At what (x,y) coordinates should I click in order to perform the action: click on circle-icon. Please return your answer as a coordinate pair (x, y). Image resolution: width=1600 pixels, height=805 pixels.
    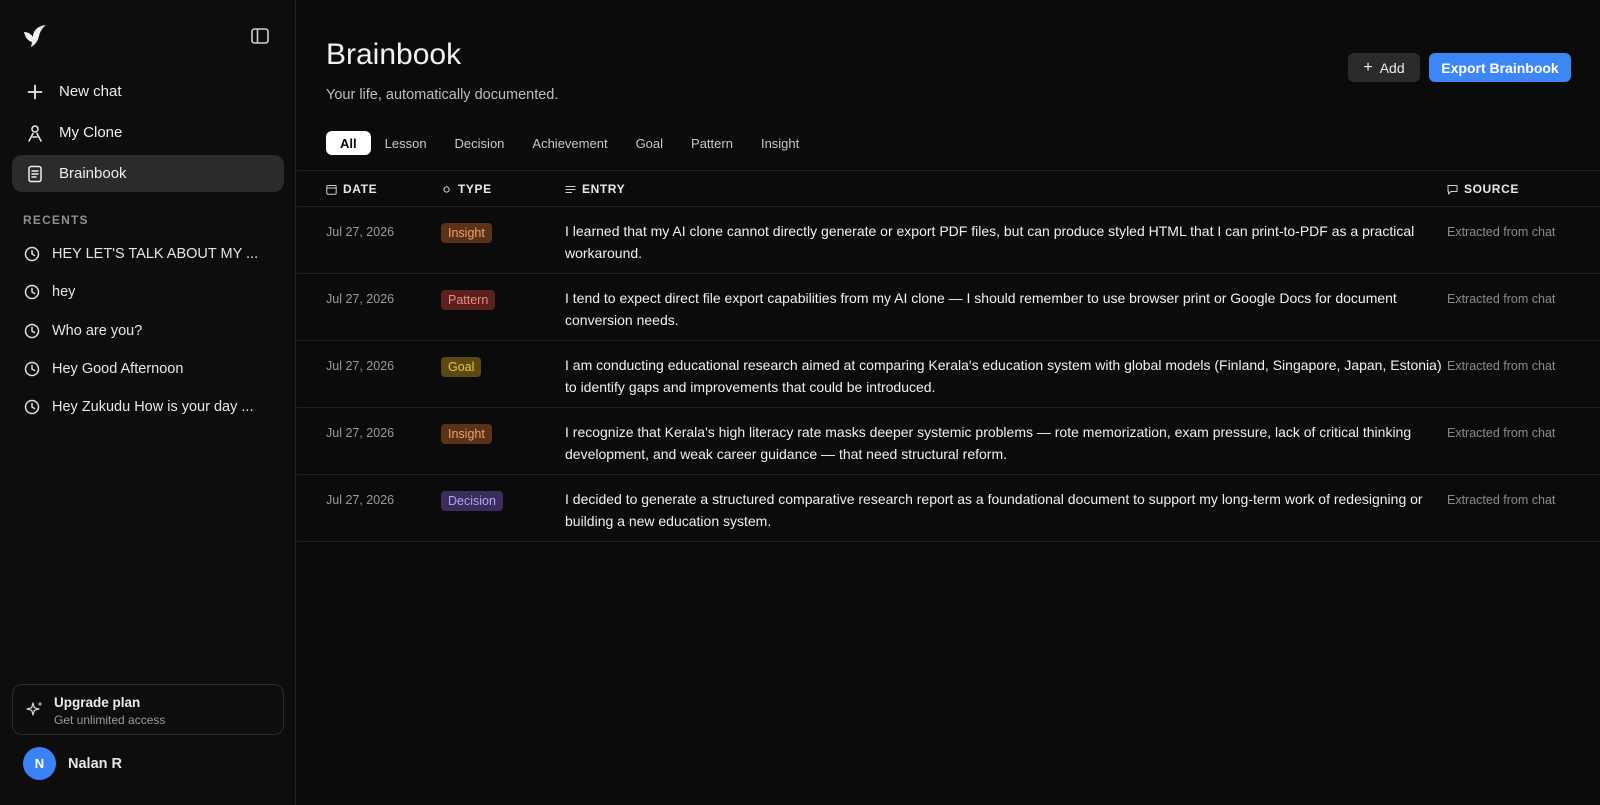
    Looking at the image, I should click on (446, 189).